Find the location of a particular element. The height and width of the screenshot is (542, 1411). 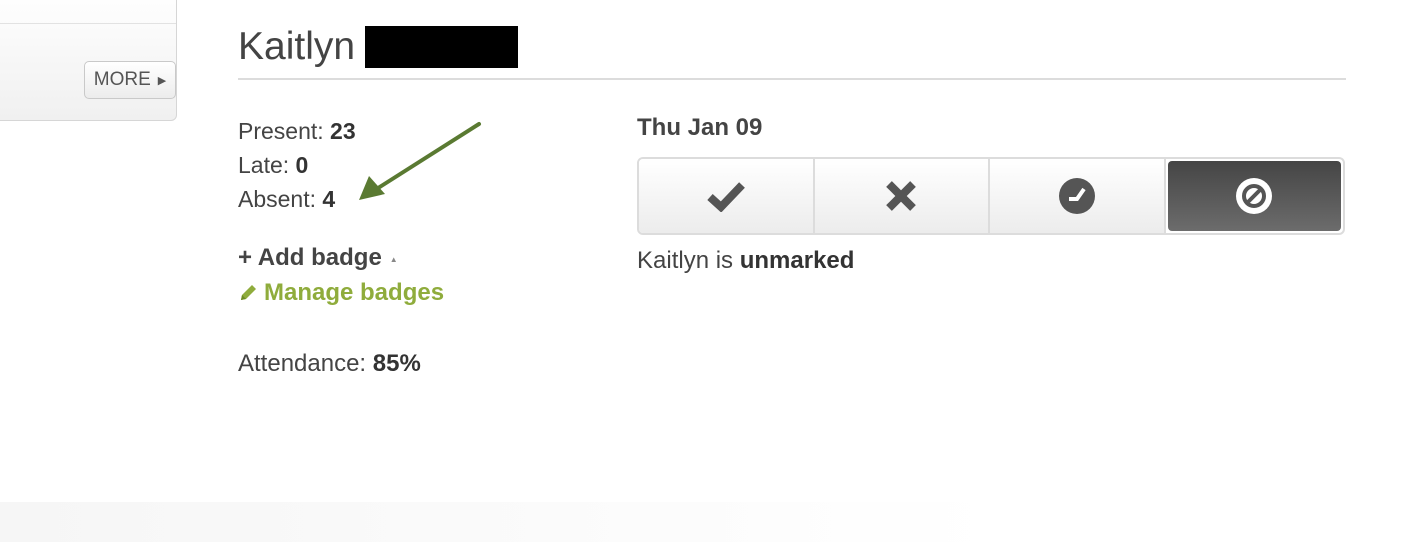

x-icon is located at coordinates (901, 196).